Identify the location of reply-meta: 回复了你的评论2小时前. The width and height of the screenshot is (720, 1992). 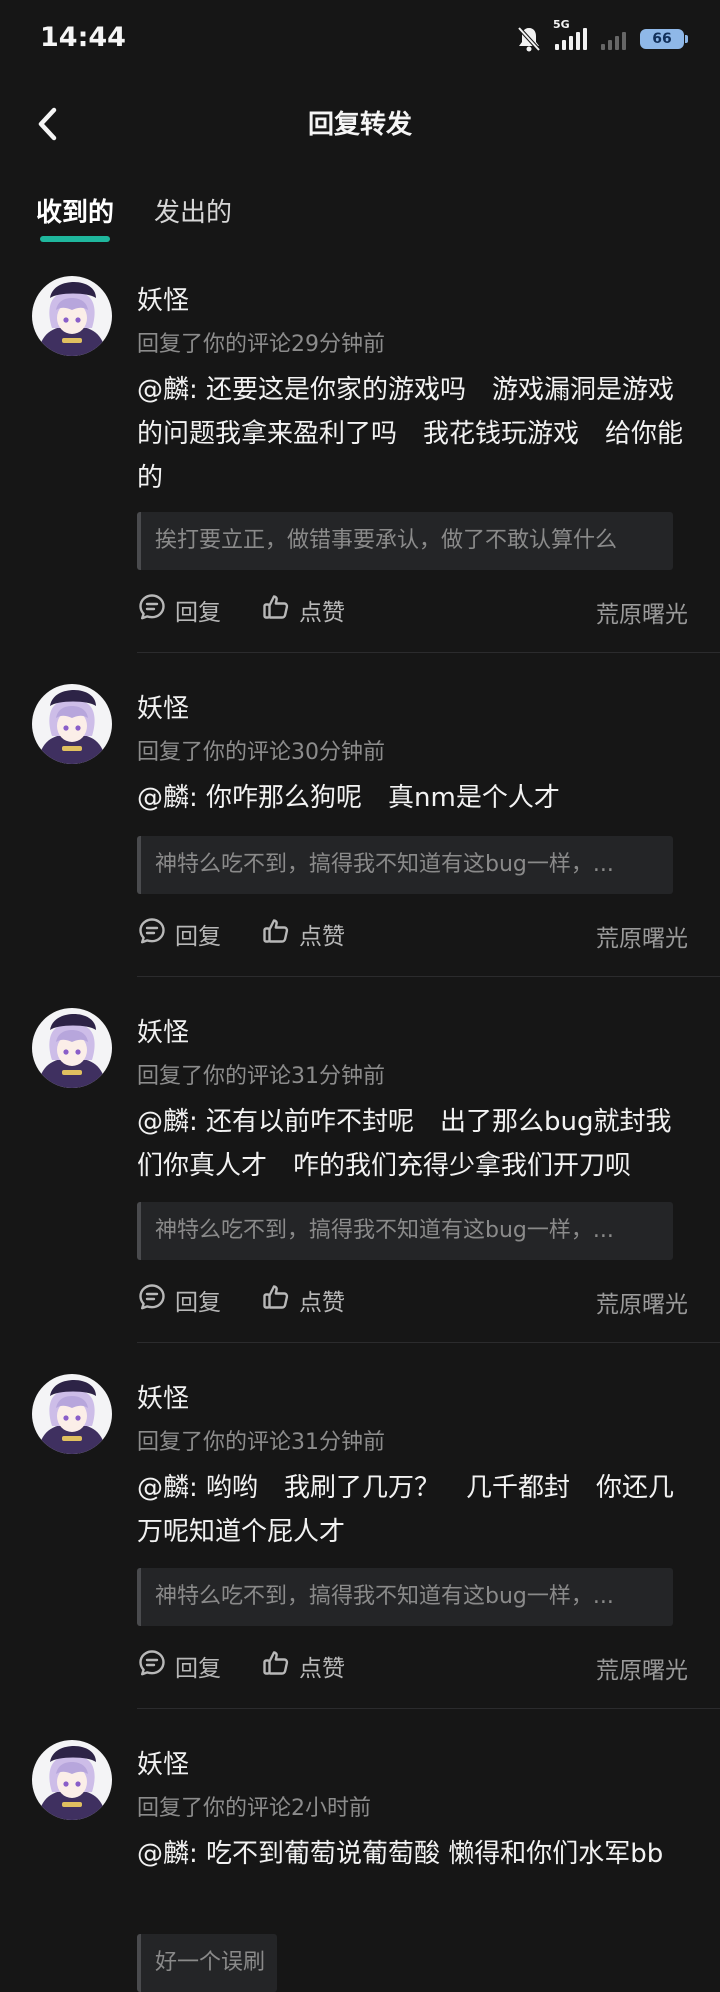
(254, 1808).